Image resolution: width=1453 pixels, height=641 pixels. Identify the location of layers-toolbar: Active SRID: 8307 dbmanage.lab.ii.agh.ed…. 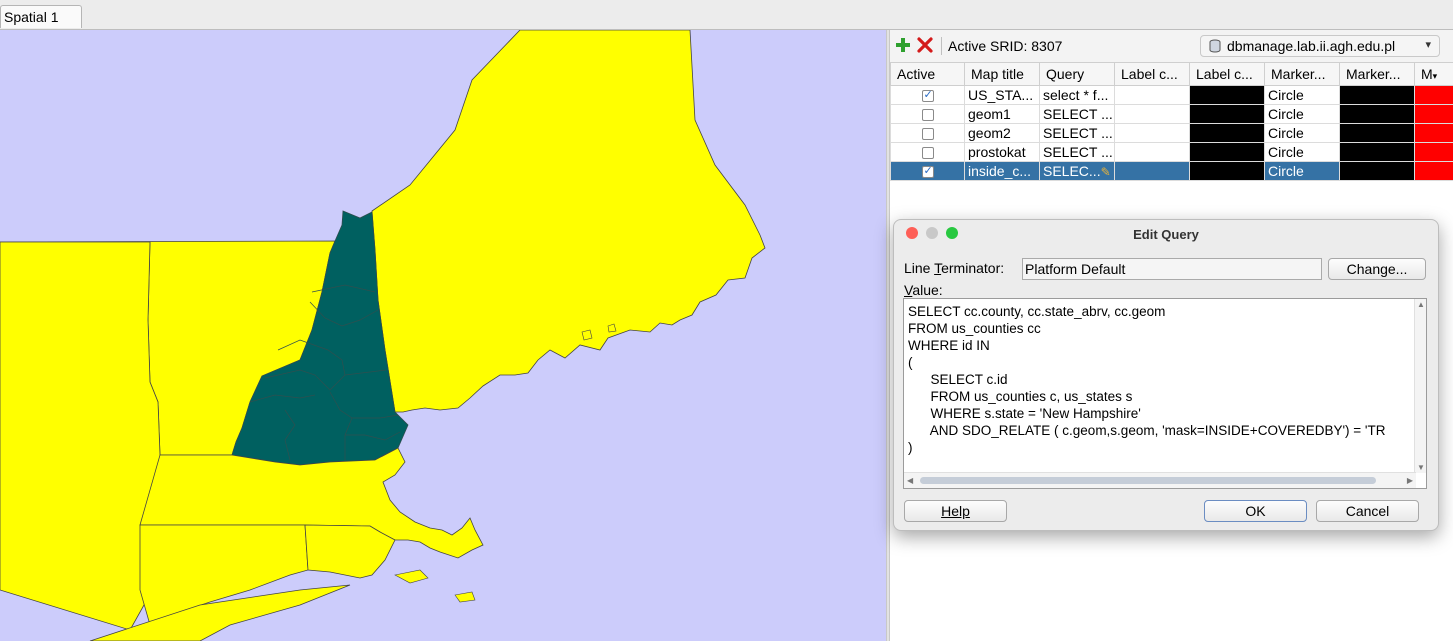
(1171, 46).